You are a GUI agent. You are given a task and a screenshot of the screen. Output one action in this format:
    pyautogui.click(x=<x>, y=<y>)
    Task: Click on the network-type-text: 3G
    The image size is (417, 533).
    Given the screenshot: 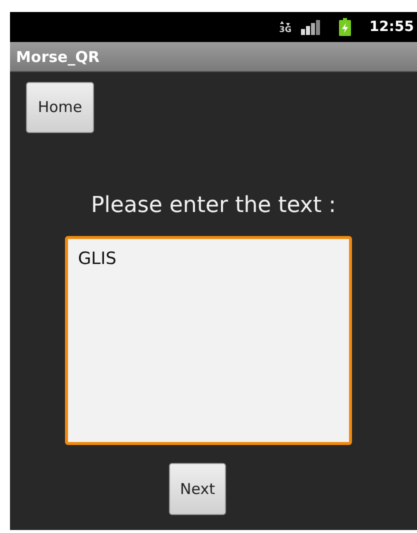 What is the action you would take?
    pyautogui.click(x=285, y=30)
    